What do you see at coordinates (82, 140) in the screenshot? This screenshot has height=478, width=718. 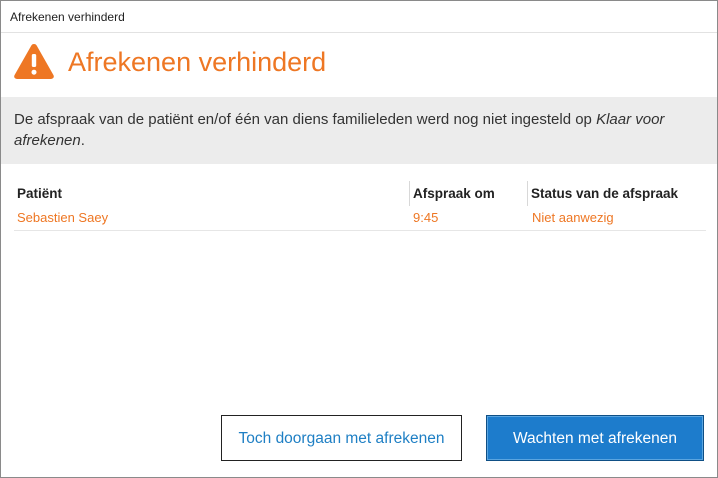 I see `message-end: .` at bounding box center [82, 140].